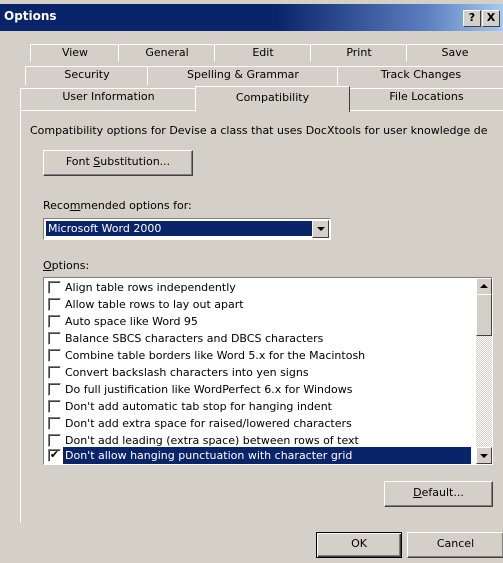 This screenshot has height=563, width=503. Describe the element at coordinates (472, 18) in the screenshot. I see `help-button: ?` at that location.